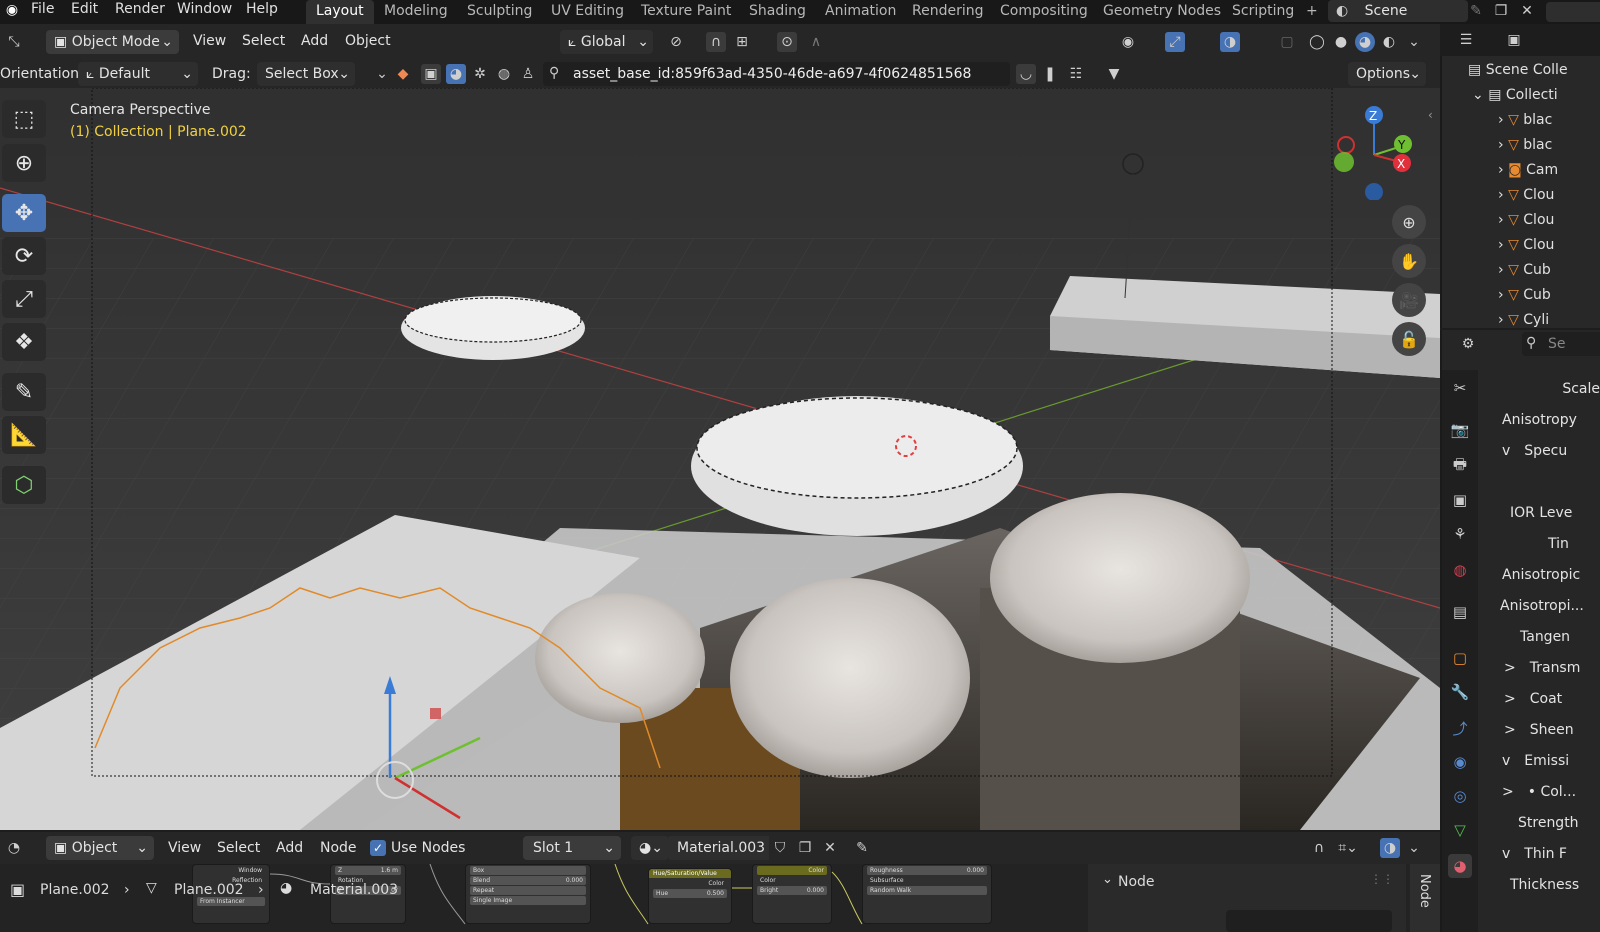  Describe the element at coordinates (1468, 344) in the screenshot. I see `properties-editor-icon: ⚙` at that location.